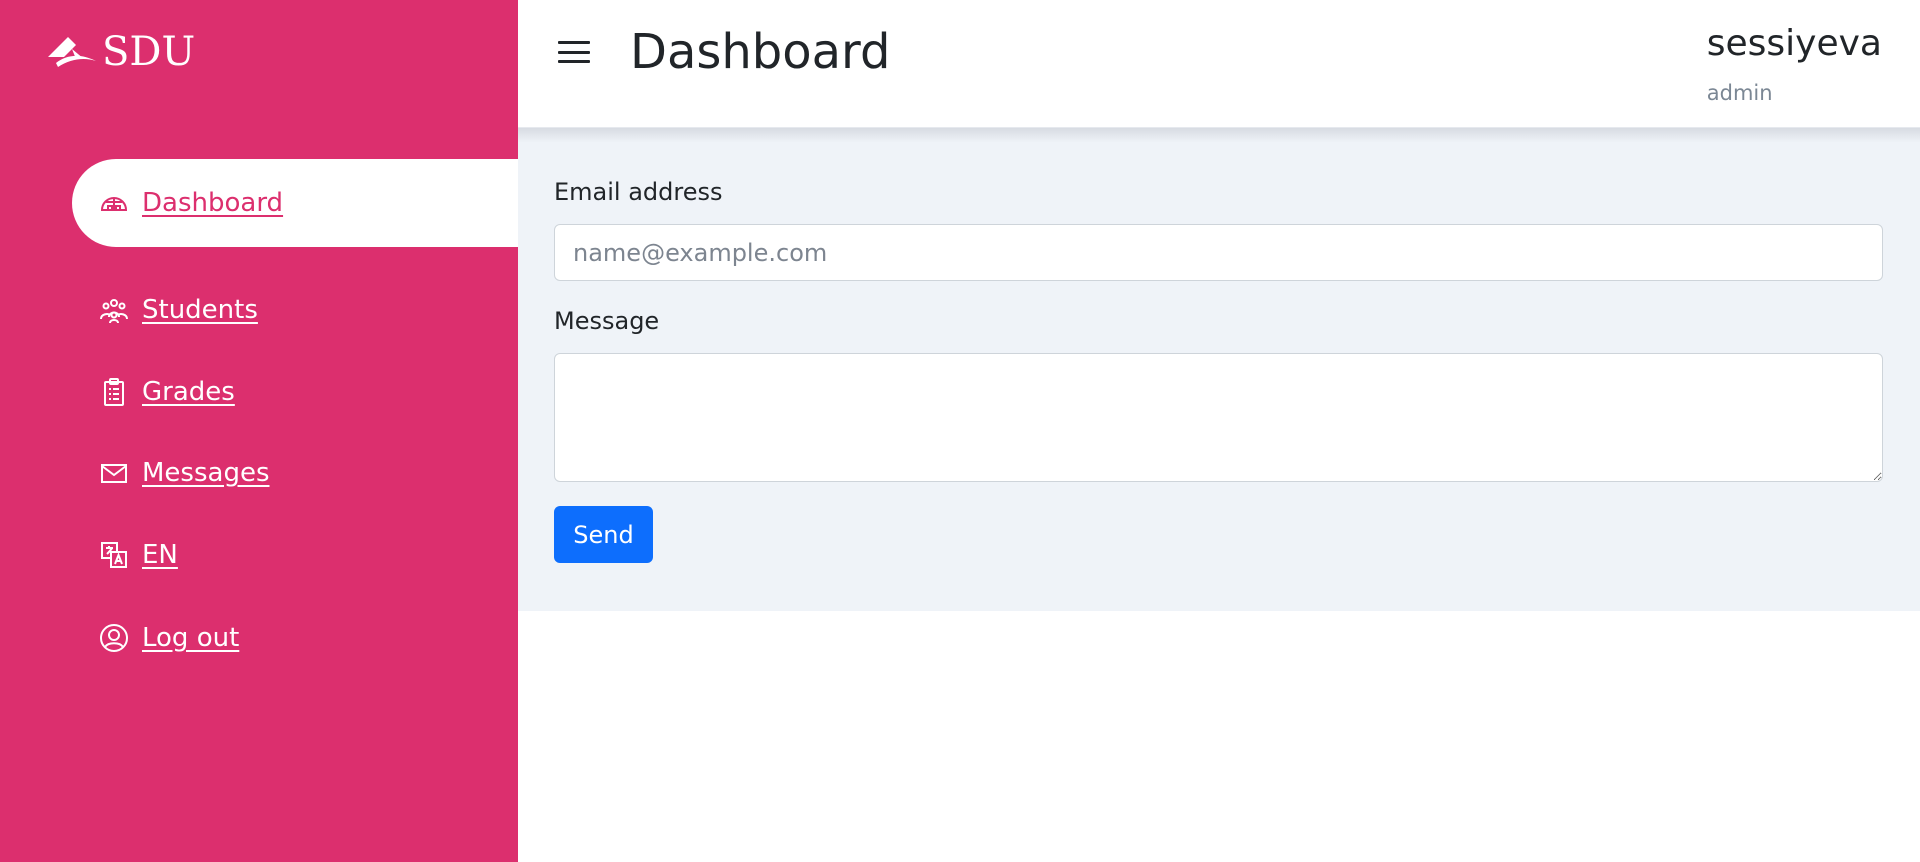 Image resolution: width=1920 pixels, height=862 pixels. What do you see at coordinates (114, 555) in the screenshot?
I see `translate-icon` at bounding box center [114, 555].